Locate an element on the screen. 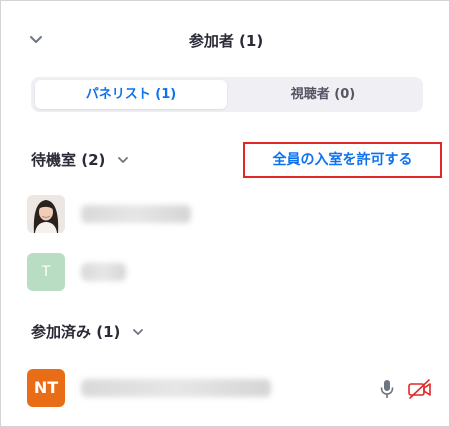 Image resolution: width=450 pixels, height=427 pixels. participant-tabs: パネリスト (1) 視聴者 (0) is located at coordinates (227, 94).